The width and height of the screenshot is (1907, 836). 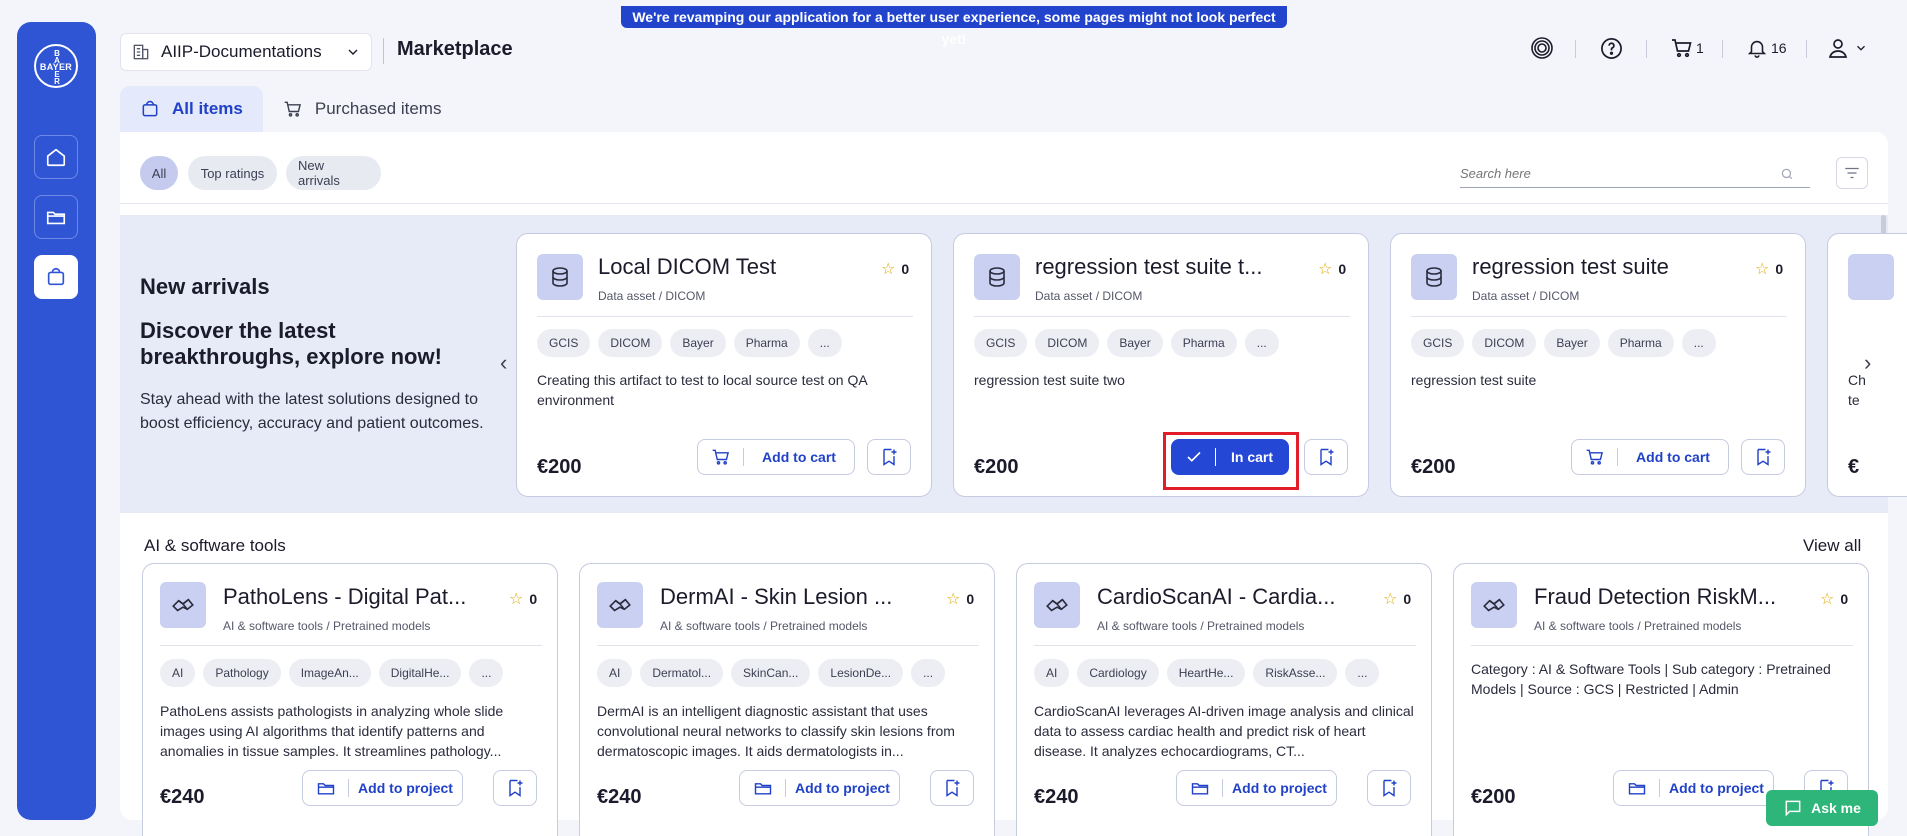 I want to click on tag: Cardiology, so click(x=1118, y=673).